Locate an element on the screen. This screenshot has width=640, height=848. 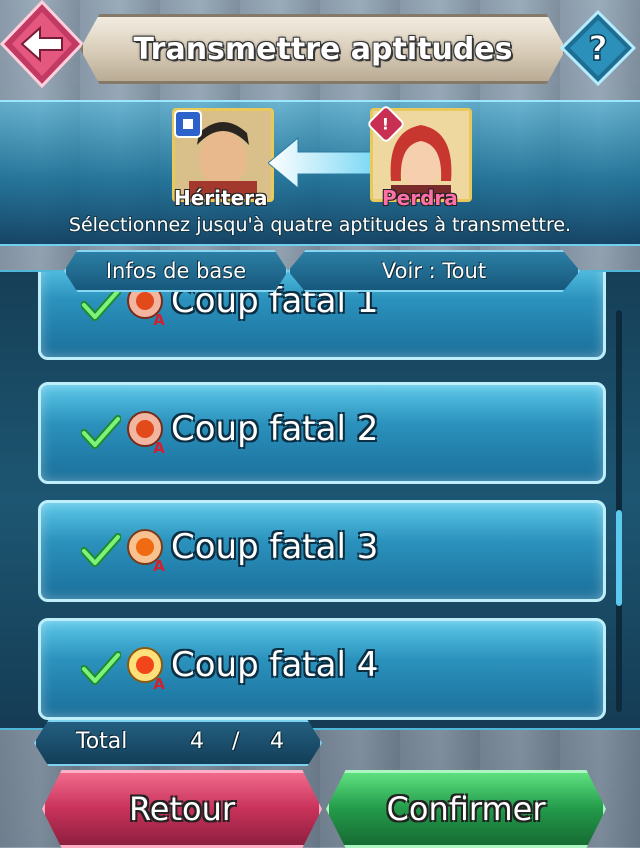
help-button: ? is located at coordinates (598, 48).